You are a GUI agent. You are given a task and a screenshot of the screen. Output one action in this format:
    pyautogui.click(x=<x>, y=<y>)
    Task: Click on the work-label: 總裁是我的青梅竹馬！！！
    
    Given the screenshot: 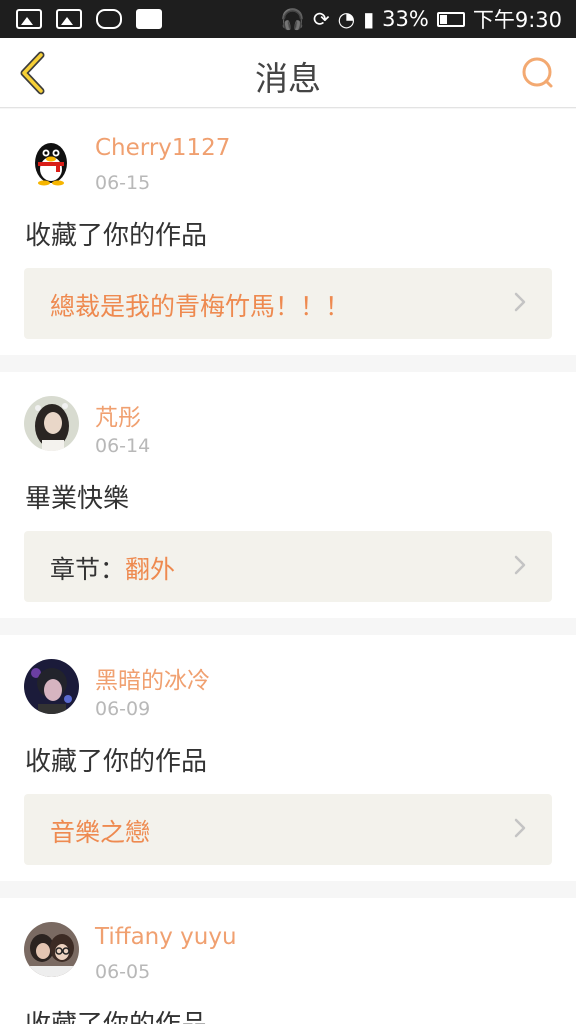 What is the action you would take?
    pyautogui.click(x=200, y=305)
    